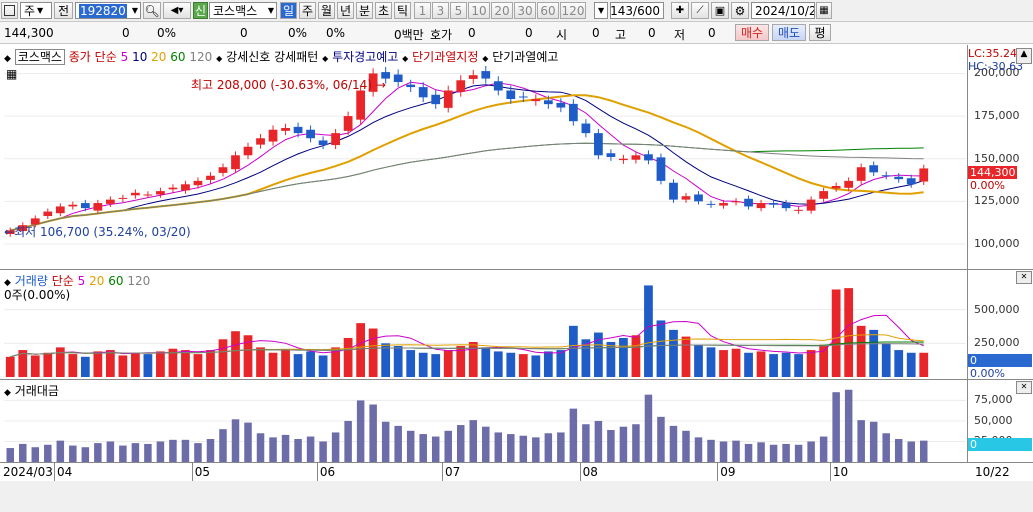 This screenshot has height=512, width=1033. Describe the element at coordinates (327, 472) in the screenshot. I see `xaxis-month-label: 06` at that location.